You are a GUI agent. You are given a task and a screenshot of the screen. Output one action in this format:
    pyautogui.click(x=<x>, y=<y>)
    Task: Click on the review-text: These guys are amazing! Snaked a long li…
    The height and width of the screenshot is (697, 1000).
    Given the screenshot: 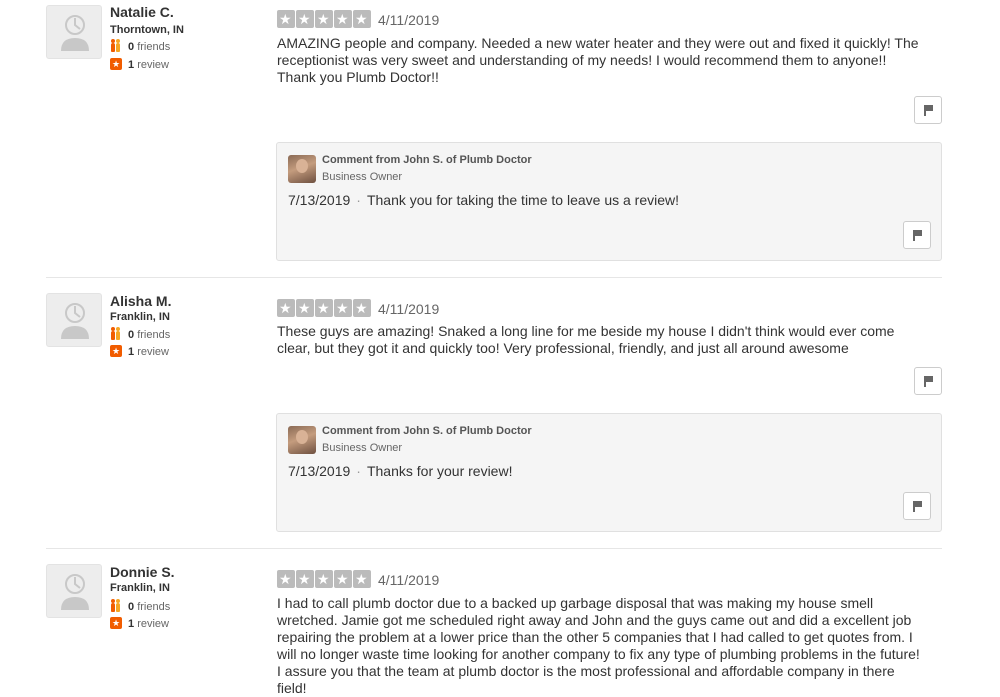 What is the action you would take?
    pyautogui.click(x=586, y=339)
    